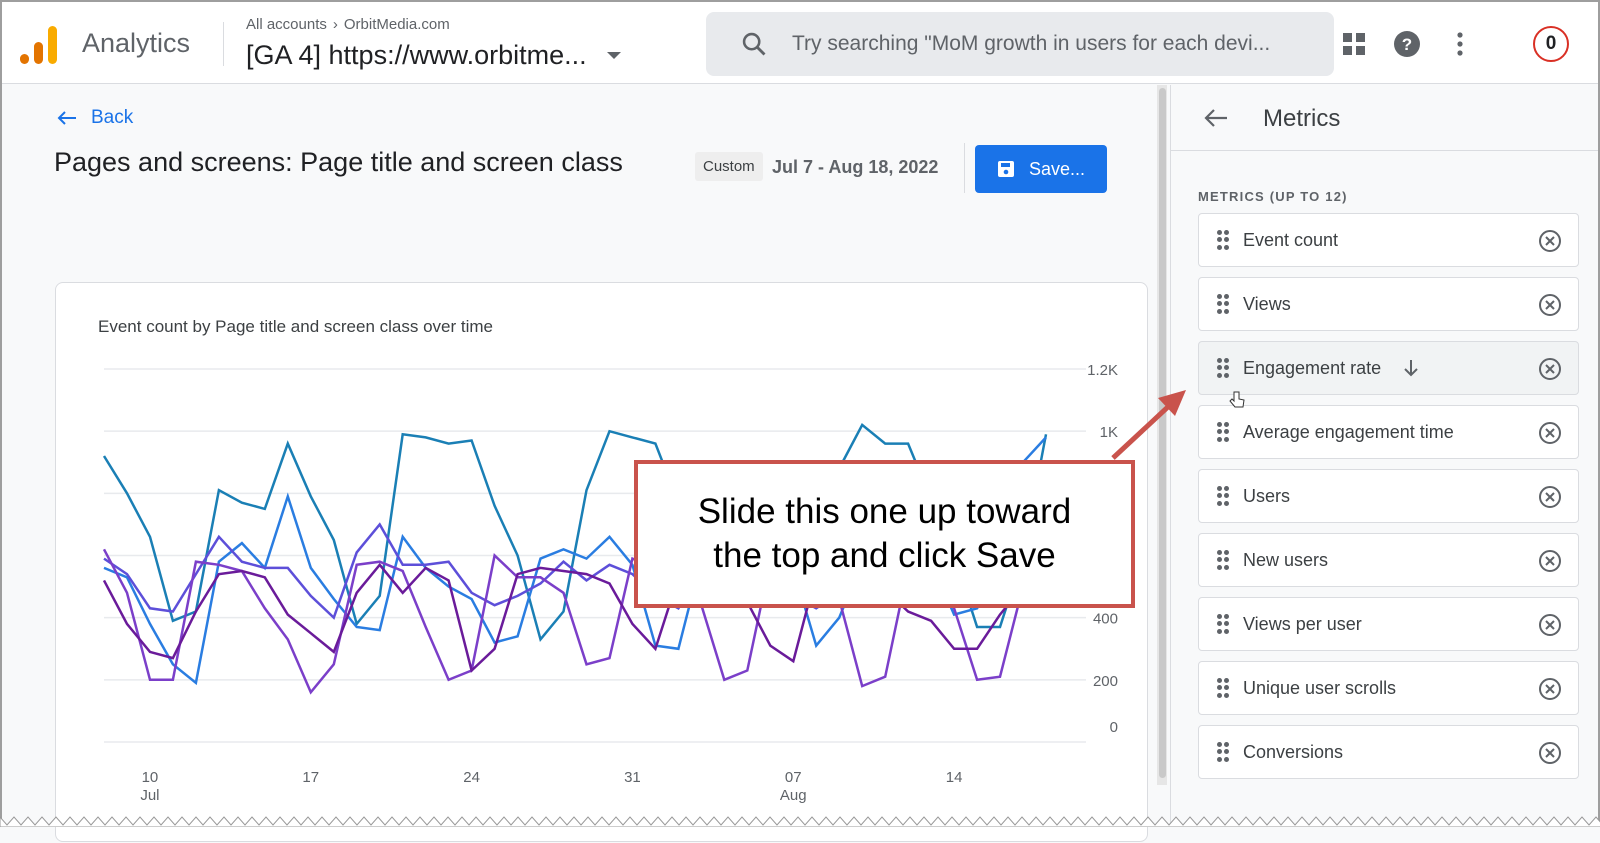 The image size is (1600, 843). Describe the element at coordinates (1293, 752) in the screenshot. I see `metric-label: Conversions` at that location.